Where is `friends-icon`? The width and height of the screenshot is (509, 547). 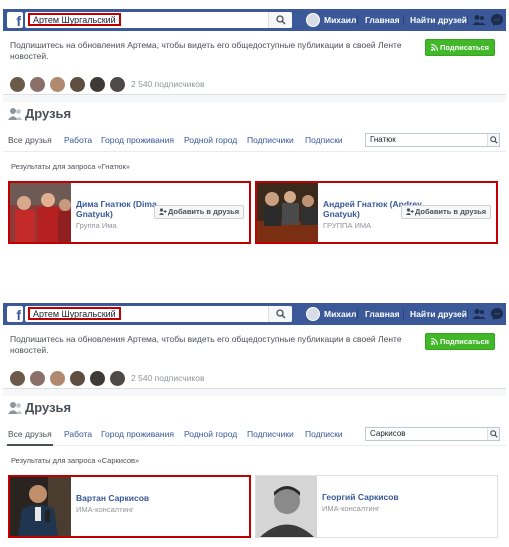 friends-icon is located at coordinates (15, 408).